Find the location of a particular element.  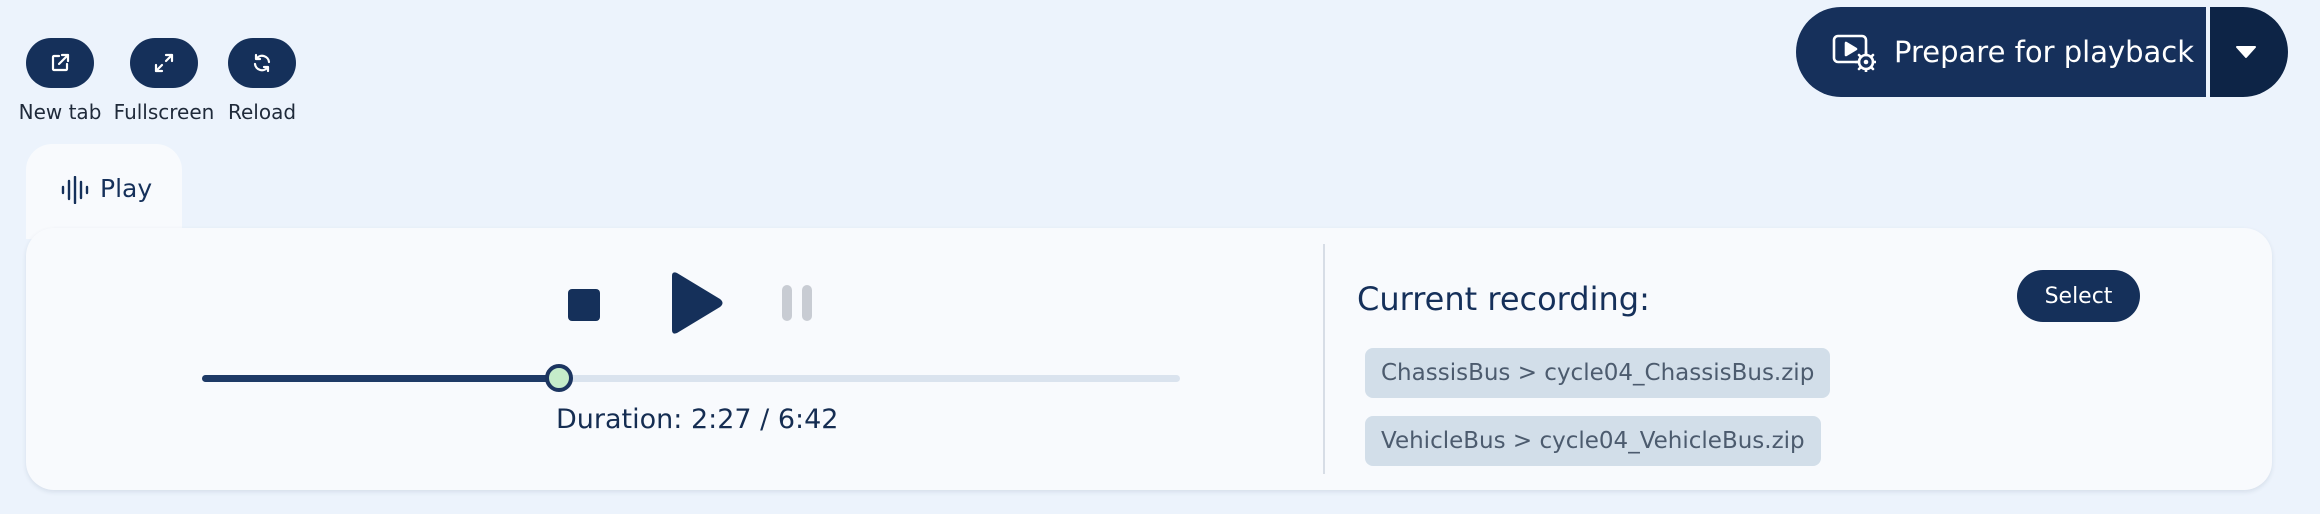

toolbar: New tab Fullscreen Reload is located at coordinates (160, 83).